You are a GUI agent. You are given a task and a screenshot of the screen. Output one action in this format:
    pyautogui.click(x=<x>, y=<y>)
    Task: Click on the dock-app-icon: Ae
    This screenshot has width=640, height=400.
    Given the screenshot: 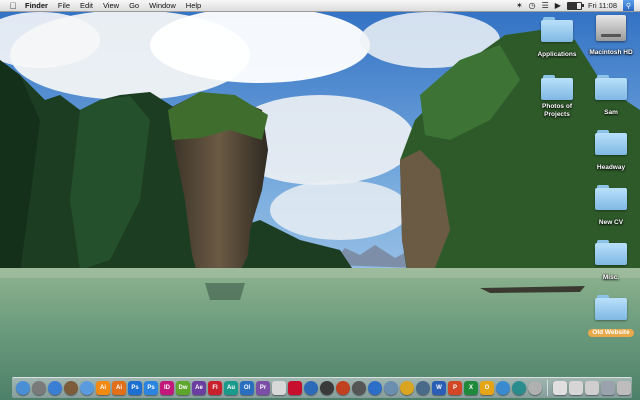 What is the action you would take?
    pyautogui.click(x=199, y=388)
    